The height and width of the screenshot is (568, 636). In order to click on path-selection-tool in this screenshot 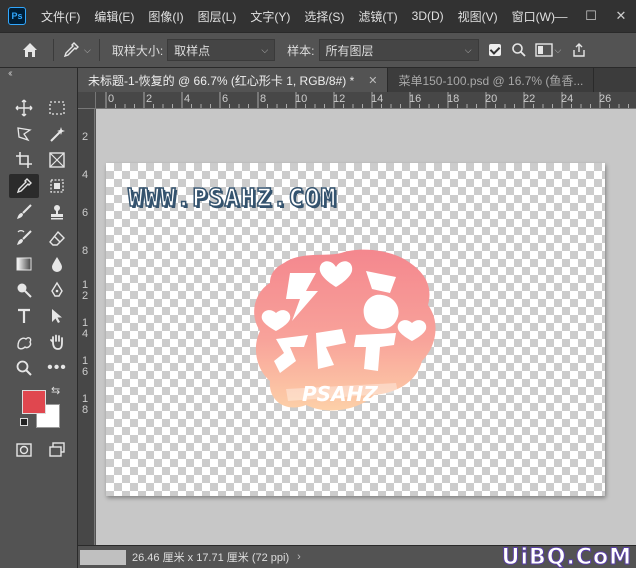, I will do `click(57, 316)`.